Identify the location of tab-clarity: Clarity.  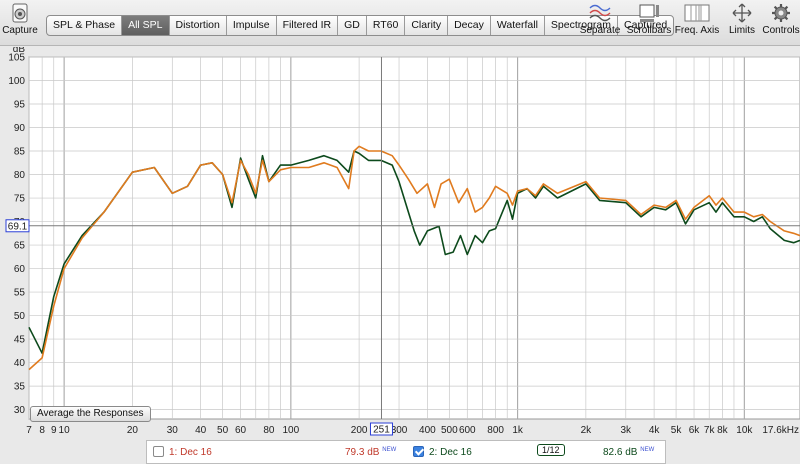
(427, 25).